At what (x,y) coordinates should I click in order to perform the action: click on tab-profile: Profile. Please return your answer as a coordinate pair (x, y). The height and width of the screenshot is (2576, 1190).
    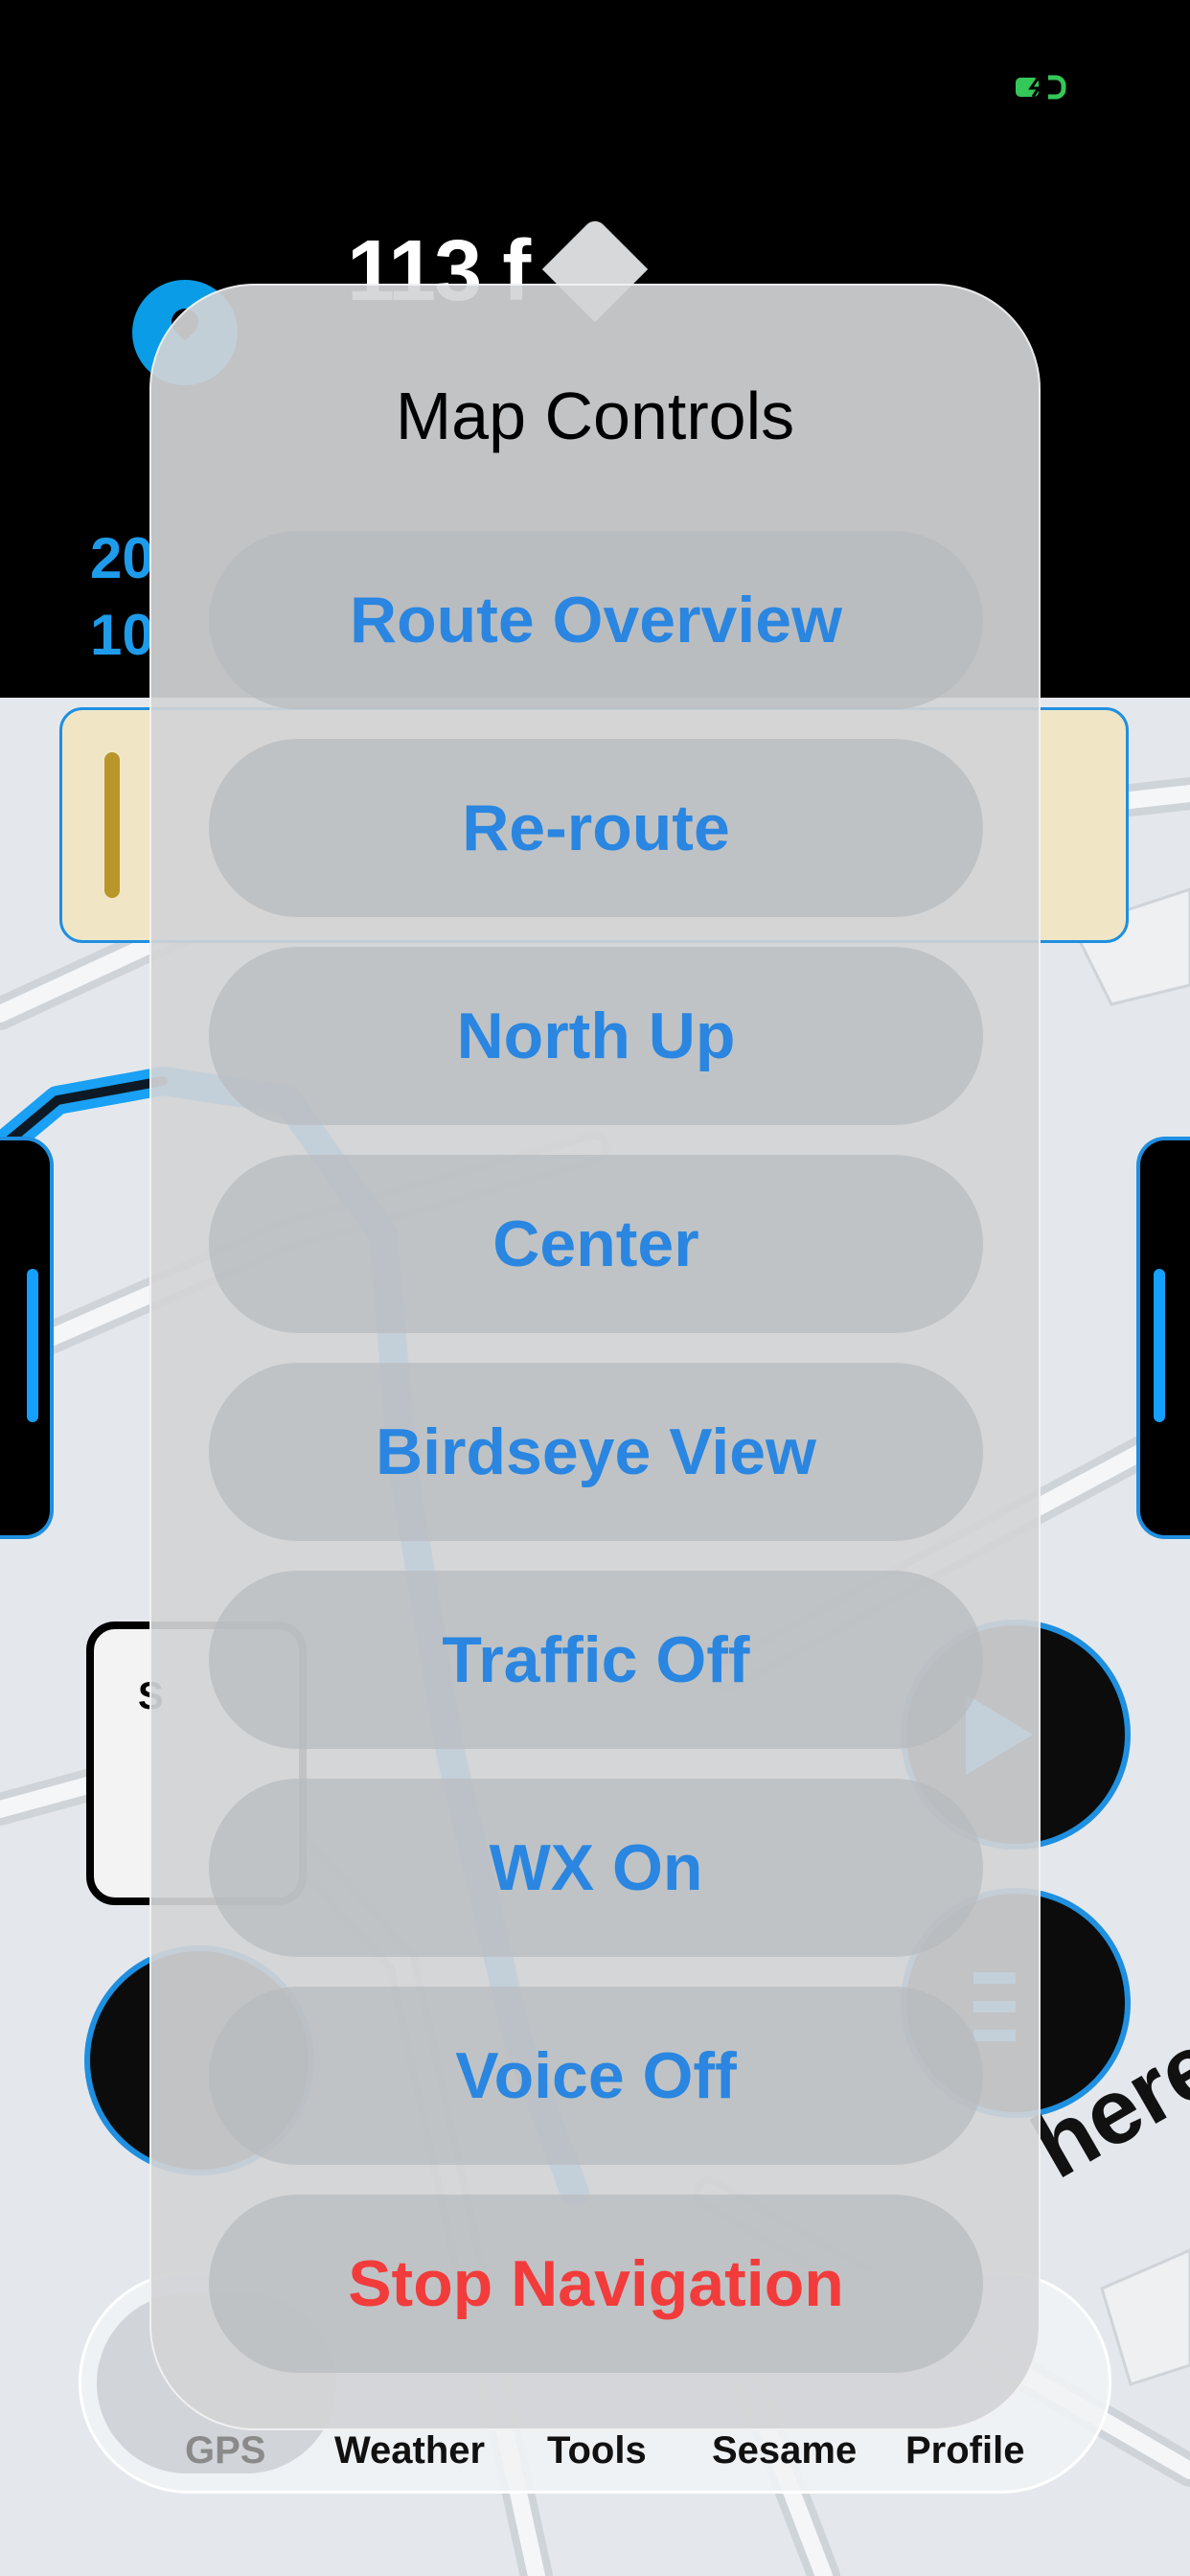
    Looking at the image, I should click on (965, 2450).